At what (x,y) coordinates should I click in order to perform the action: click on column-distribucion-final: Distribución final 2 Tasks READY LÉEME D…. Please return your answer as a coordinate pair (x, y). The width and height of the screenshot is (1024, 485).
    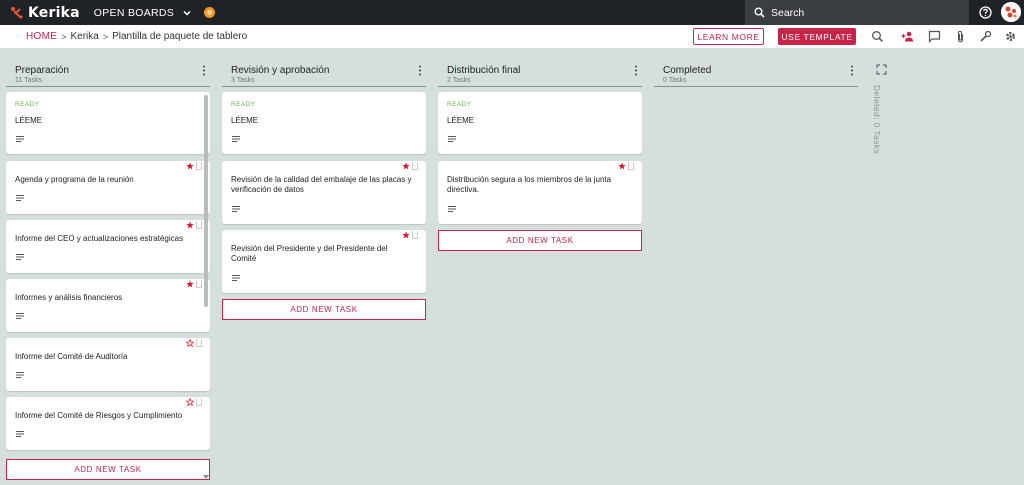
    Looking at the image, I should click on (540, 154).